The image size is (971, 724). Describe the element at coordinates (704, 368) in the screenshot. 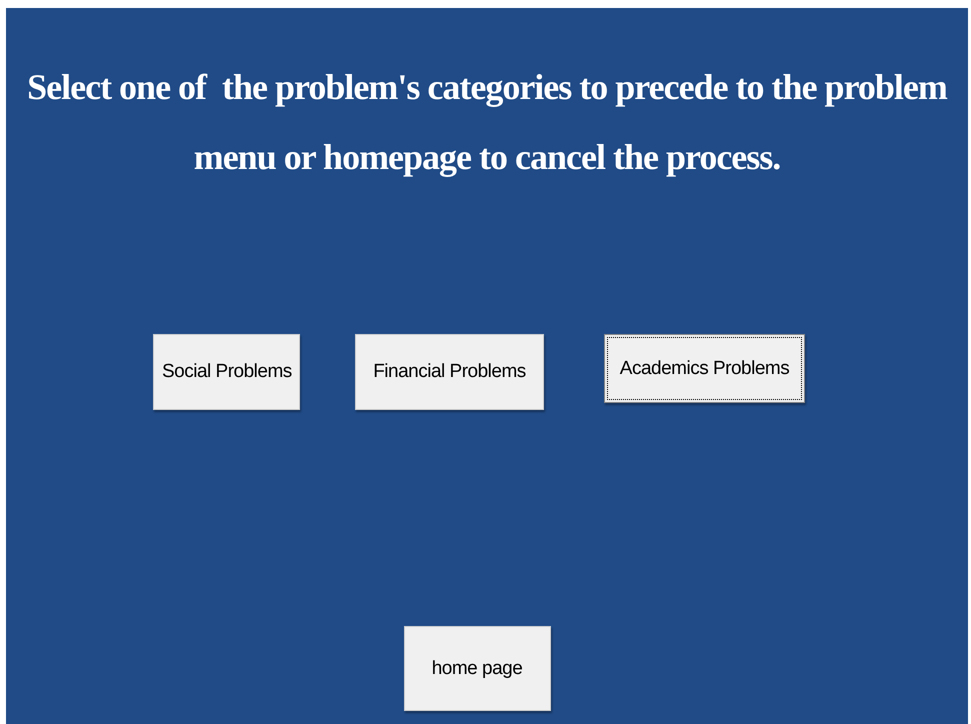

I see `category-button: Academics Problems` at that location.